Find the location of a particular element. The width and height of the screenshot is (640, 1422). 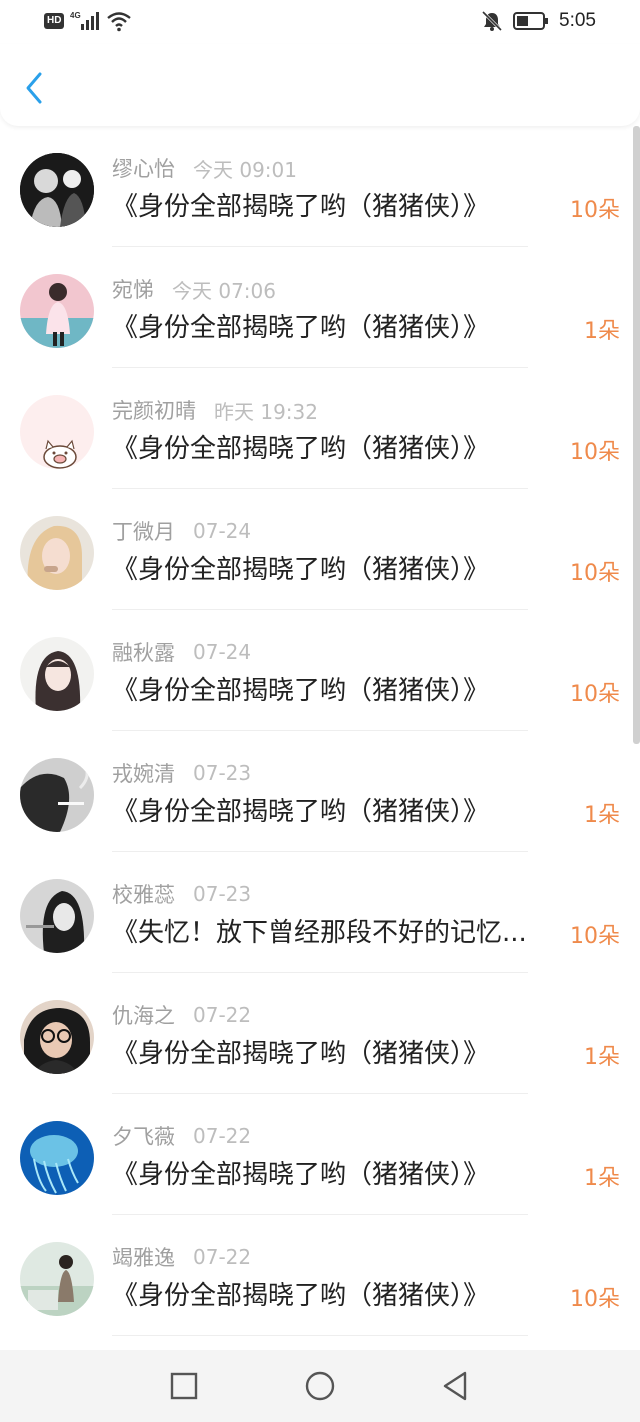

list-item: 竭雅逸 07-22 《身份全部揭晓了哟（猪猪侠）》 10朵 is located at coordinates (320, 1275).